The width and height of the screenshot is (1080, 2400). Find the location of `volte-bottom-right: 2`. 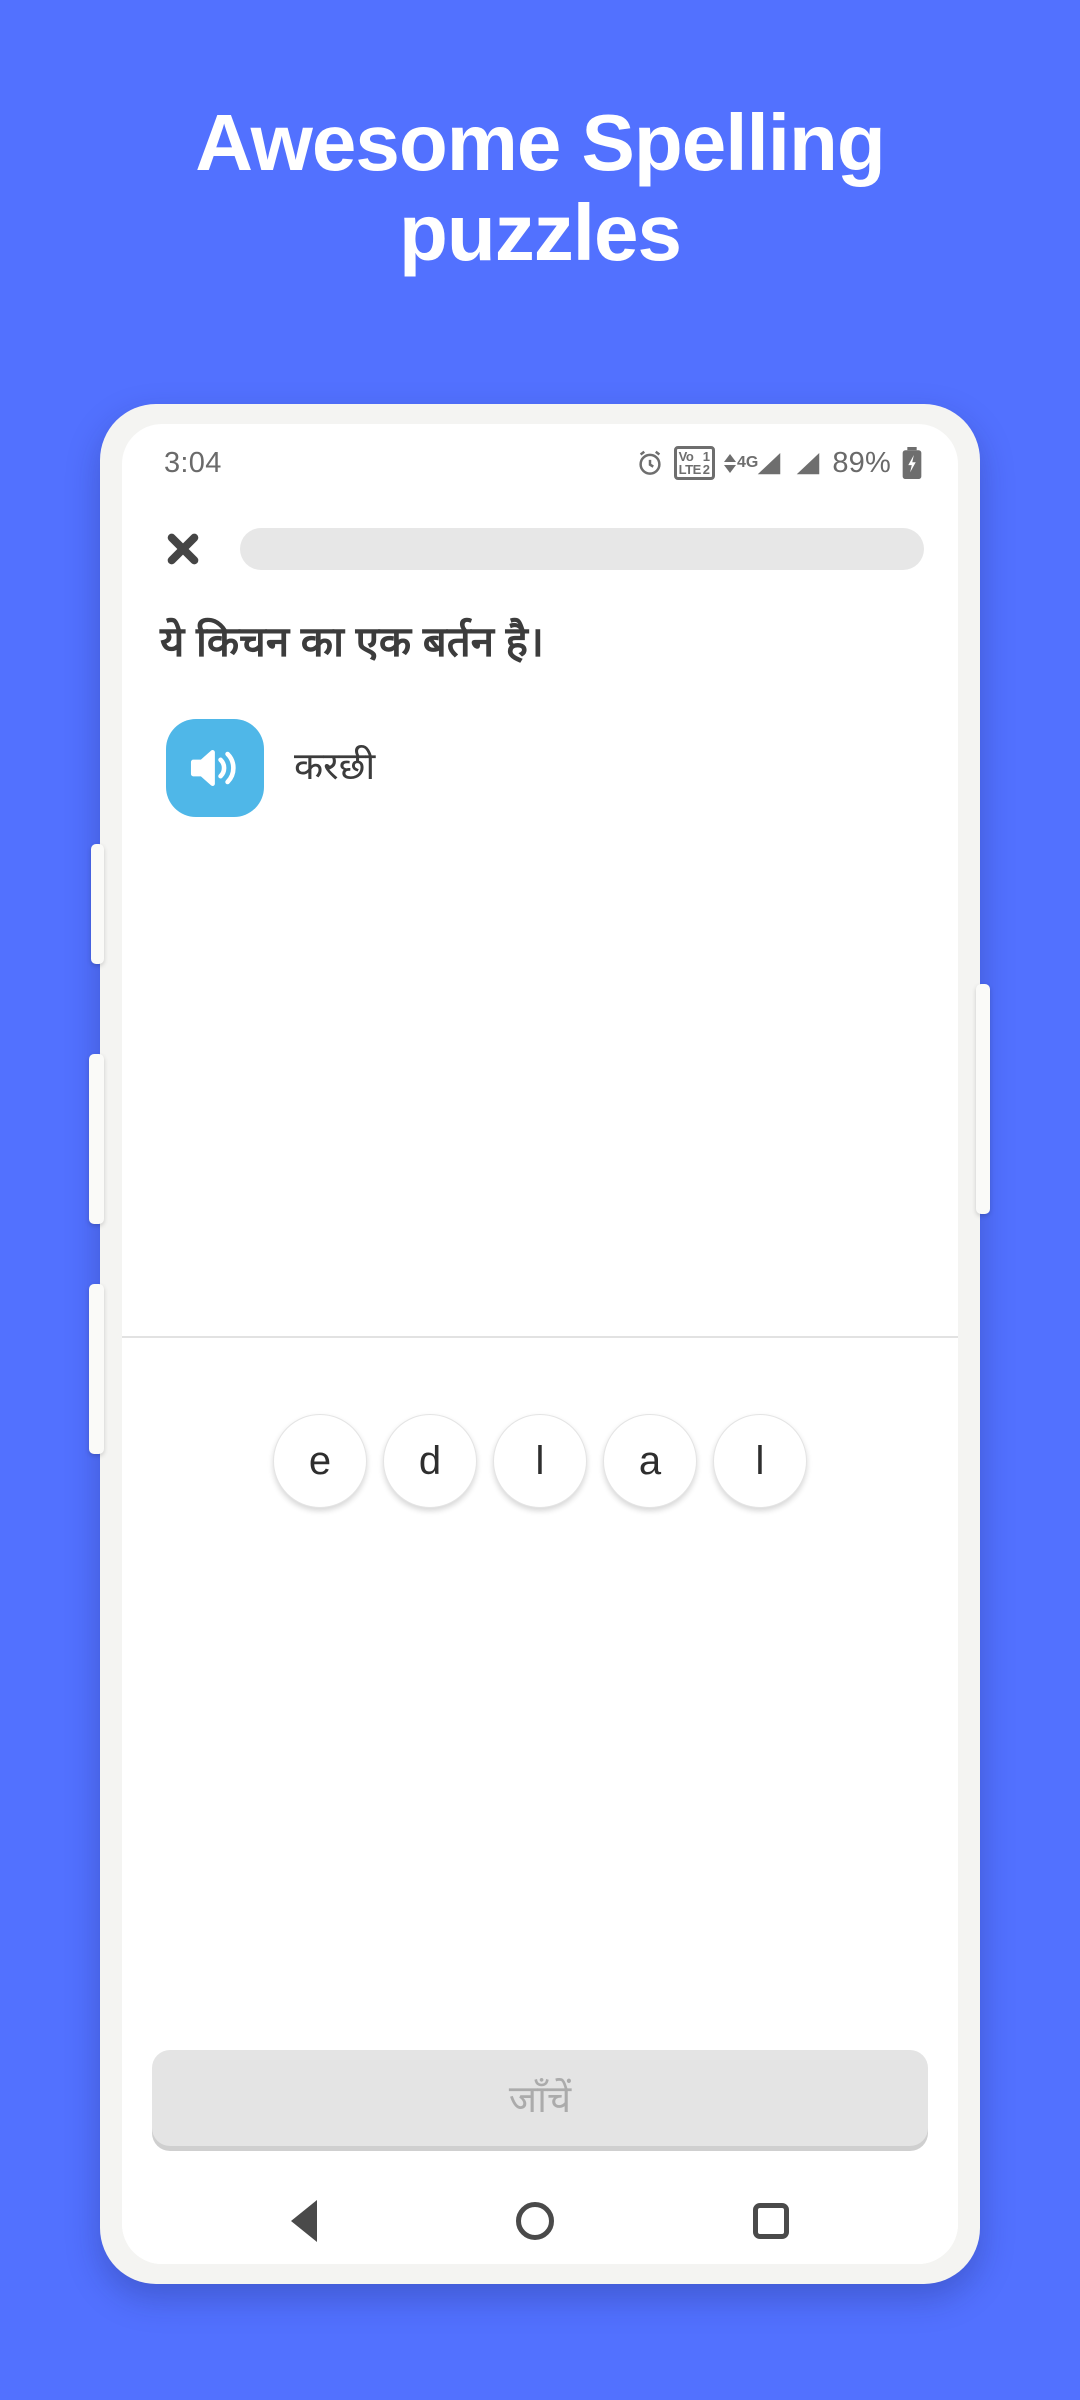

volte-bottom-right: 2 is located at coordinates (706, 469).